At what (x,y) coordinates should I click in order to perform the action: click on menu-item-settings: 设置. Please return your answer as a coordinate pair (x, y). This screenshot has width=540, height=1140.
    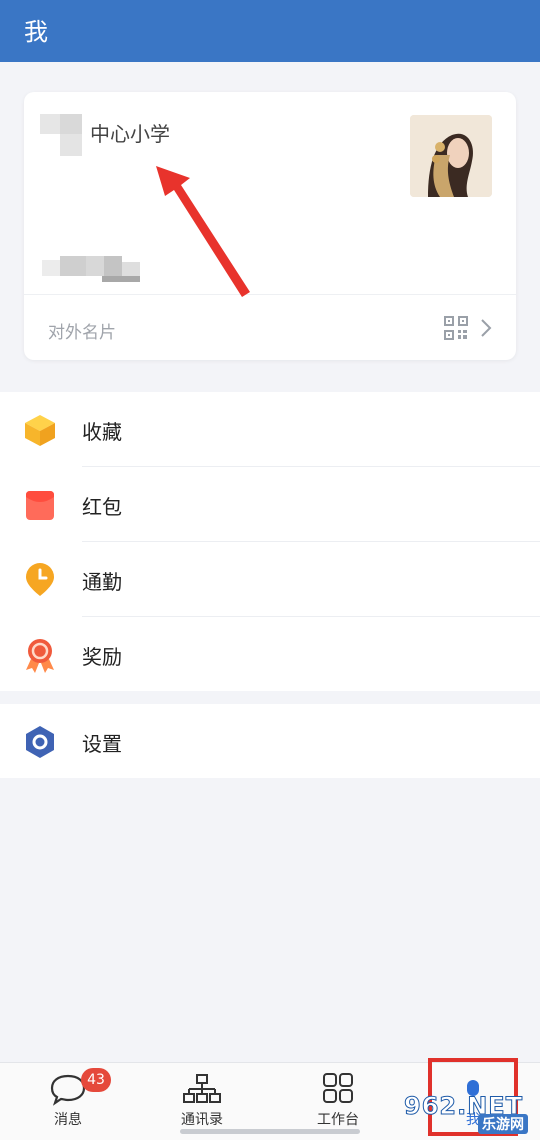
    Looking at the image, I should click on (270, 741).